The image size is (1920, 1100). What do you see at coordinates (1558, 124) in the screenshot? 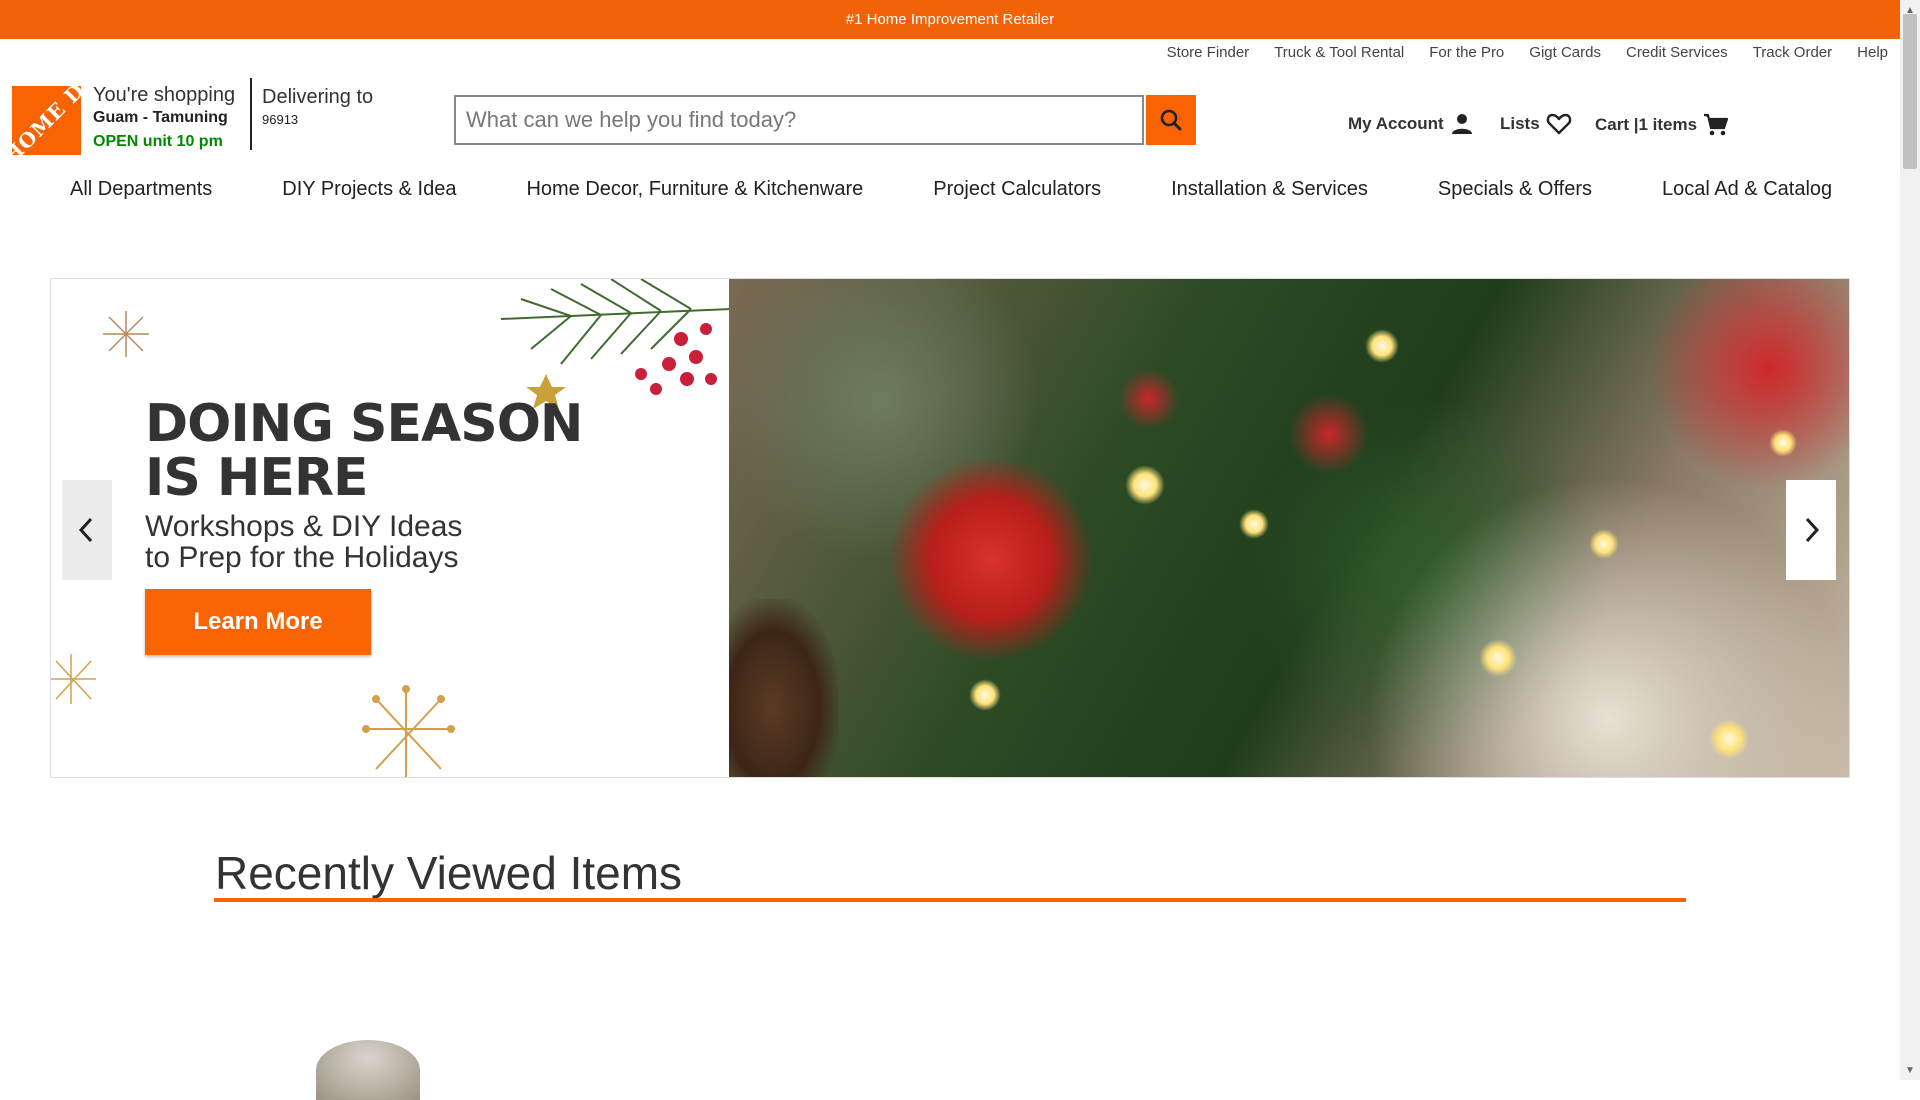
I see `heart-icon` at bounding box center [1558, 124].